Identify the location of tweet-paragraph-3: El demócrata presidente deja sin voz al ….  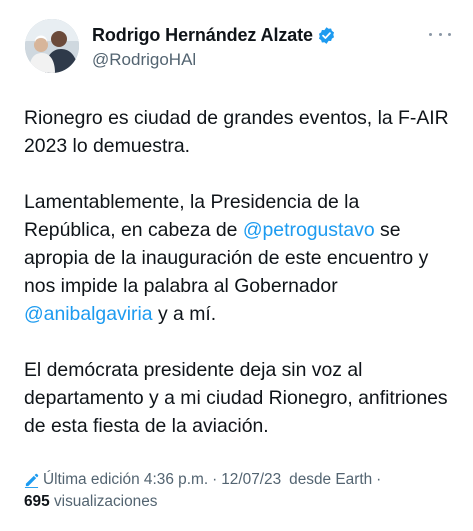
(236, 398).